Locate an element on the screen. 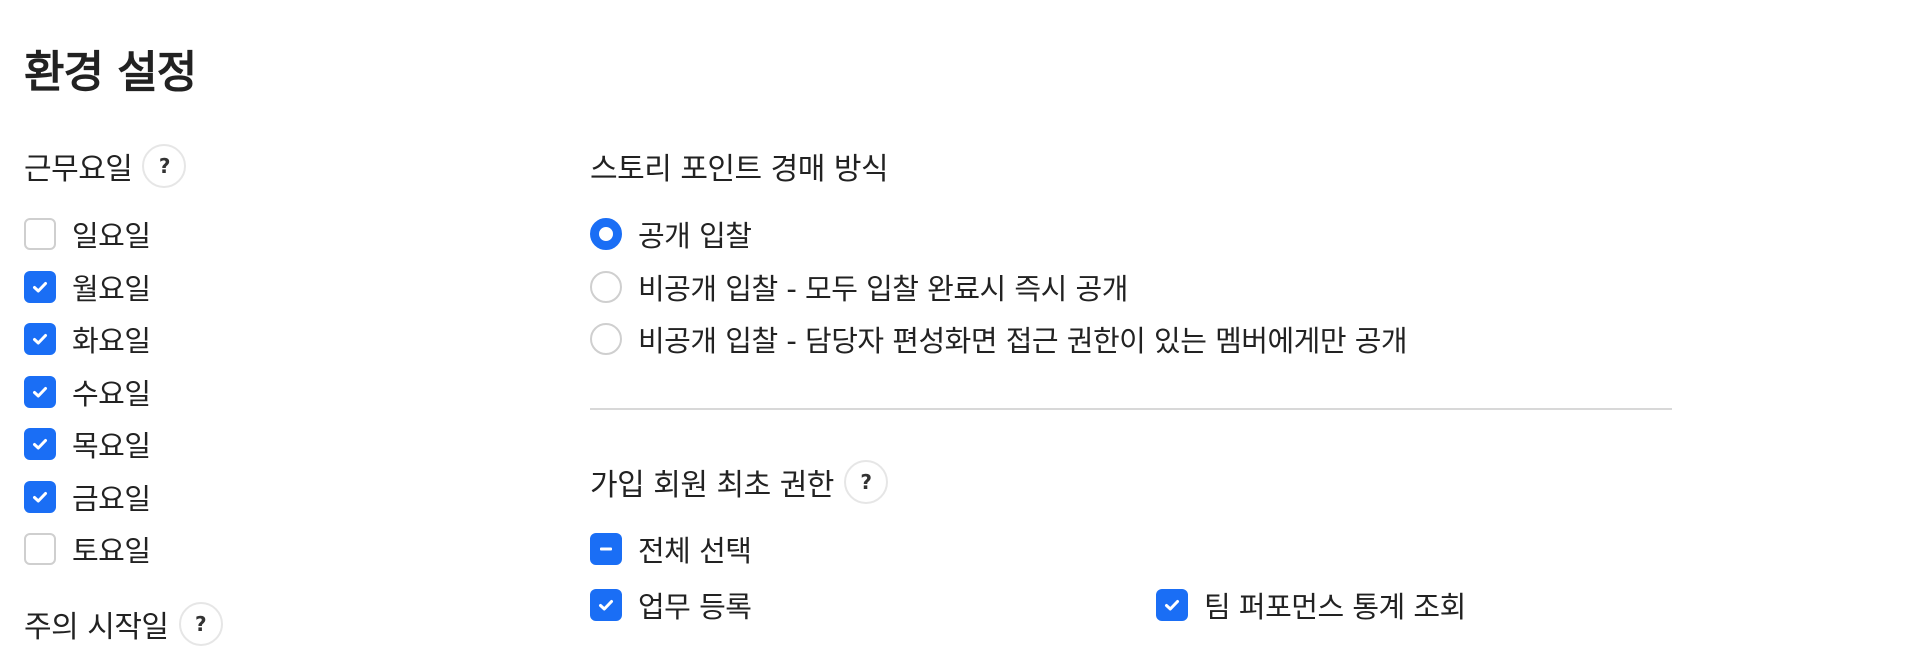  week-start-help-icon: ? is located at coordinates (200, 624).